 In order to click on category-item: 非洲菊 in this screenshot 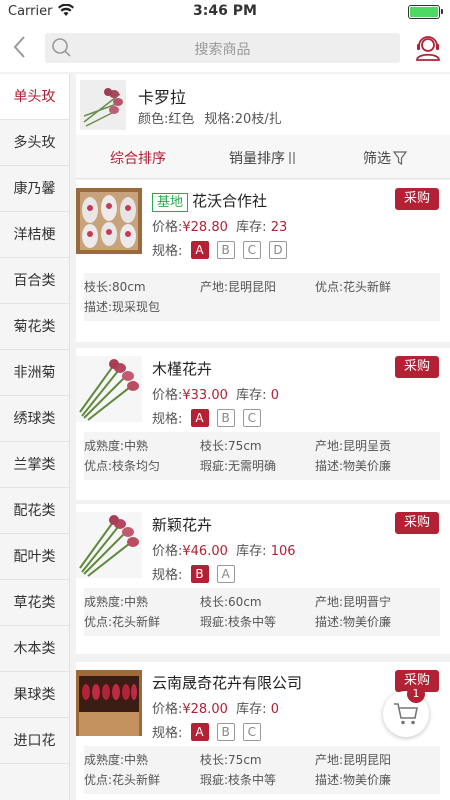, I will do `click(34, 373)`.